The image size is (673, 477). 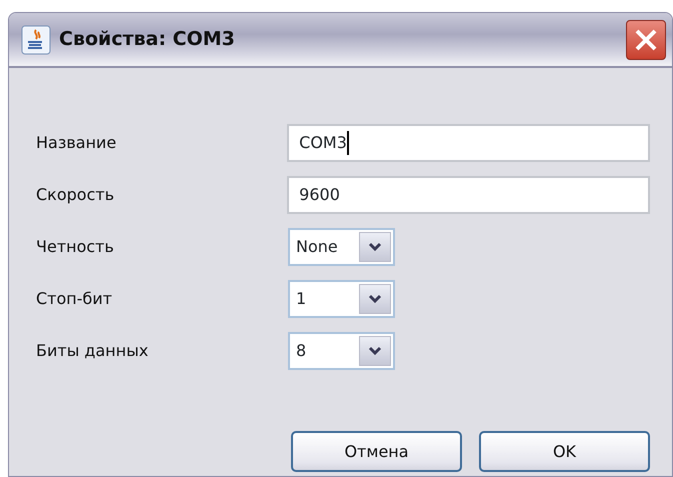 I want to click on dialog-button: Отмена, so click(x=376, y=451).